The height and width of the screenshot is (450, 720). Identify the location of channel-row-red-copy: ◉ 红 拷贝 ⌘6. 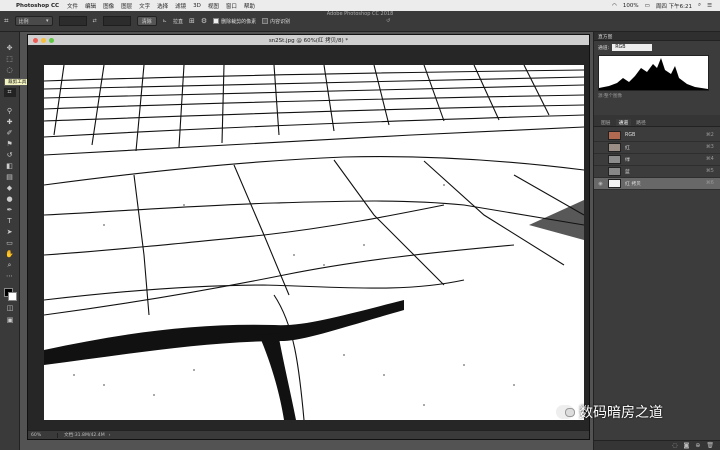
(657, 184).